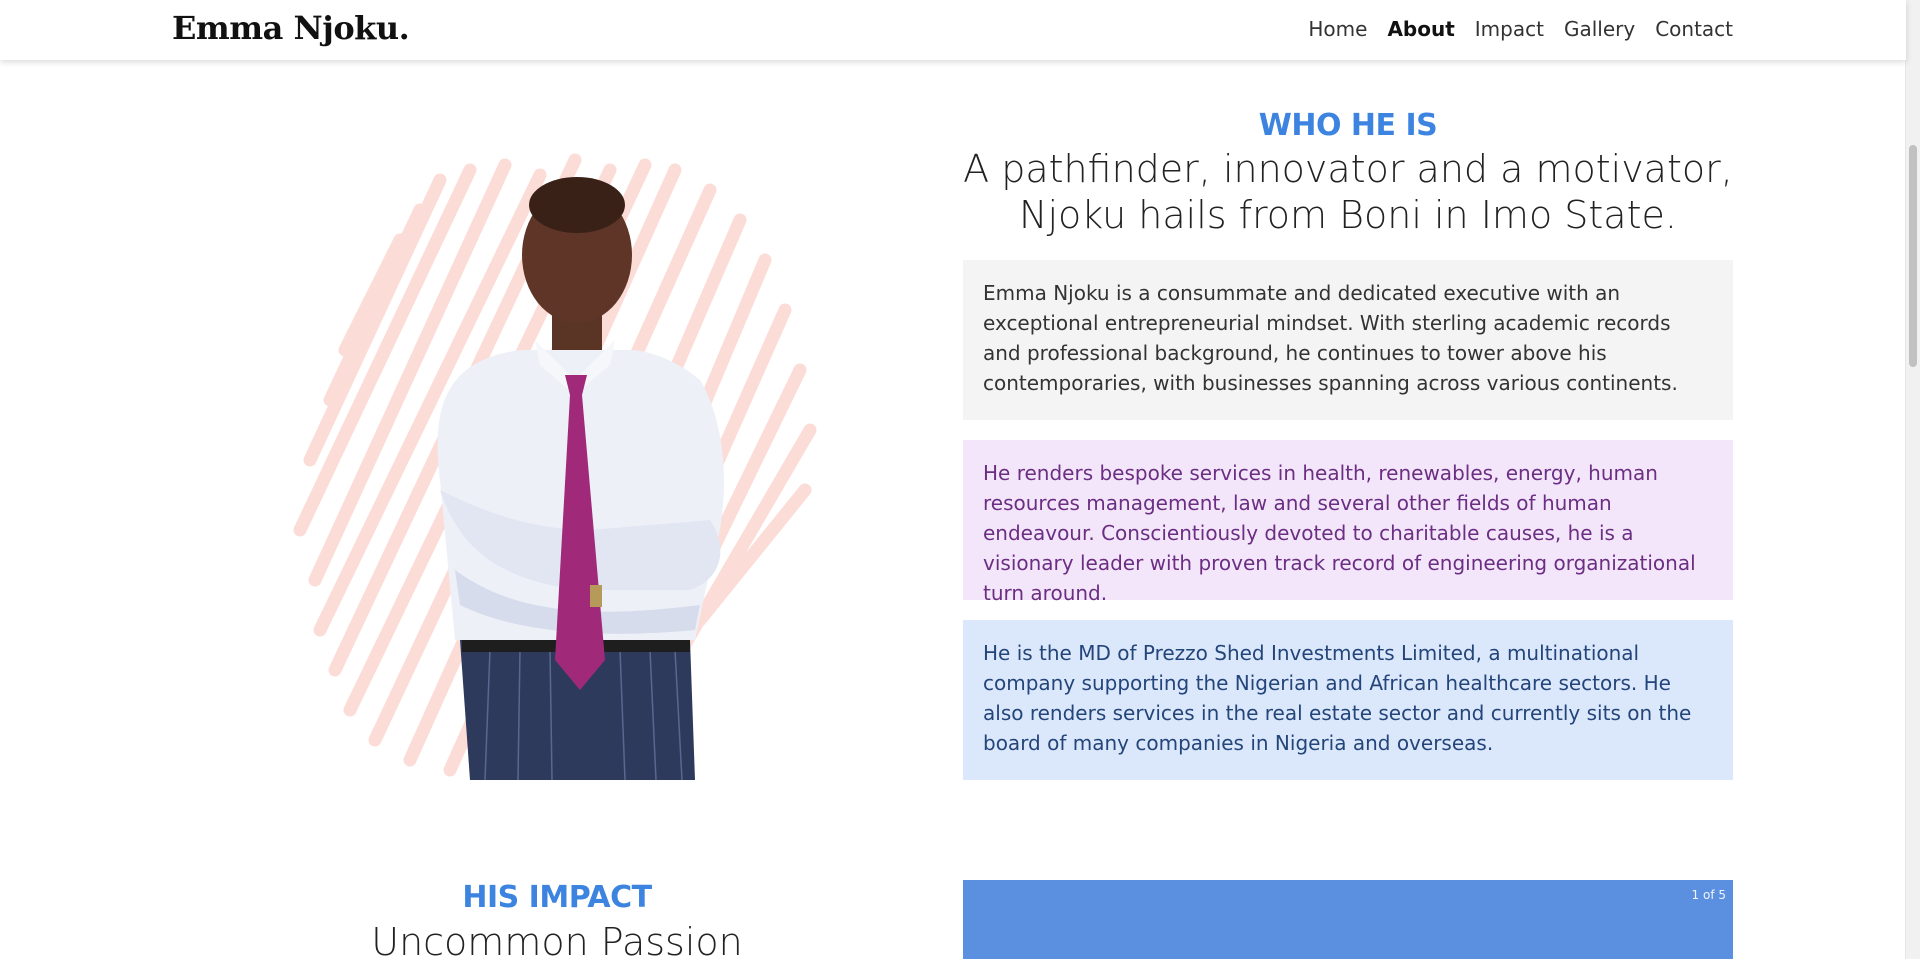 The width and height of the screenshot is (1920, 964). What do you see at coordinates (1694, 29) in the screenshot?
I see `nav-contact: Contact` at bounding box center [1694, 29].